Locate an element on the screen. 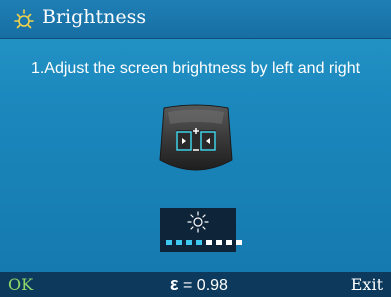 This screenshot has width=391, height=297. epsilon-value: = 0.98 is located at coordinates (205, 285).